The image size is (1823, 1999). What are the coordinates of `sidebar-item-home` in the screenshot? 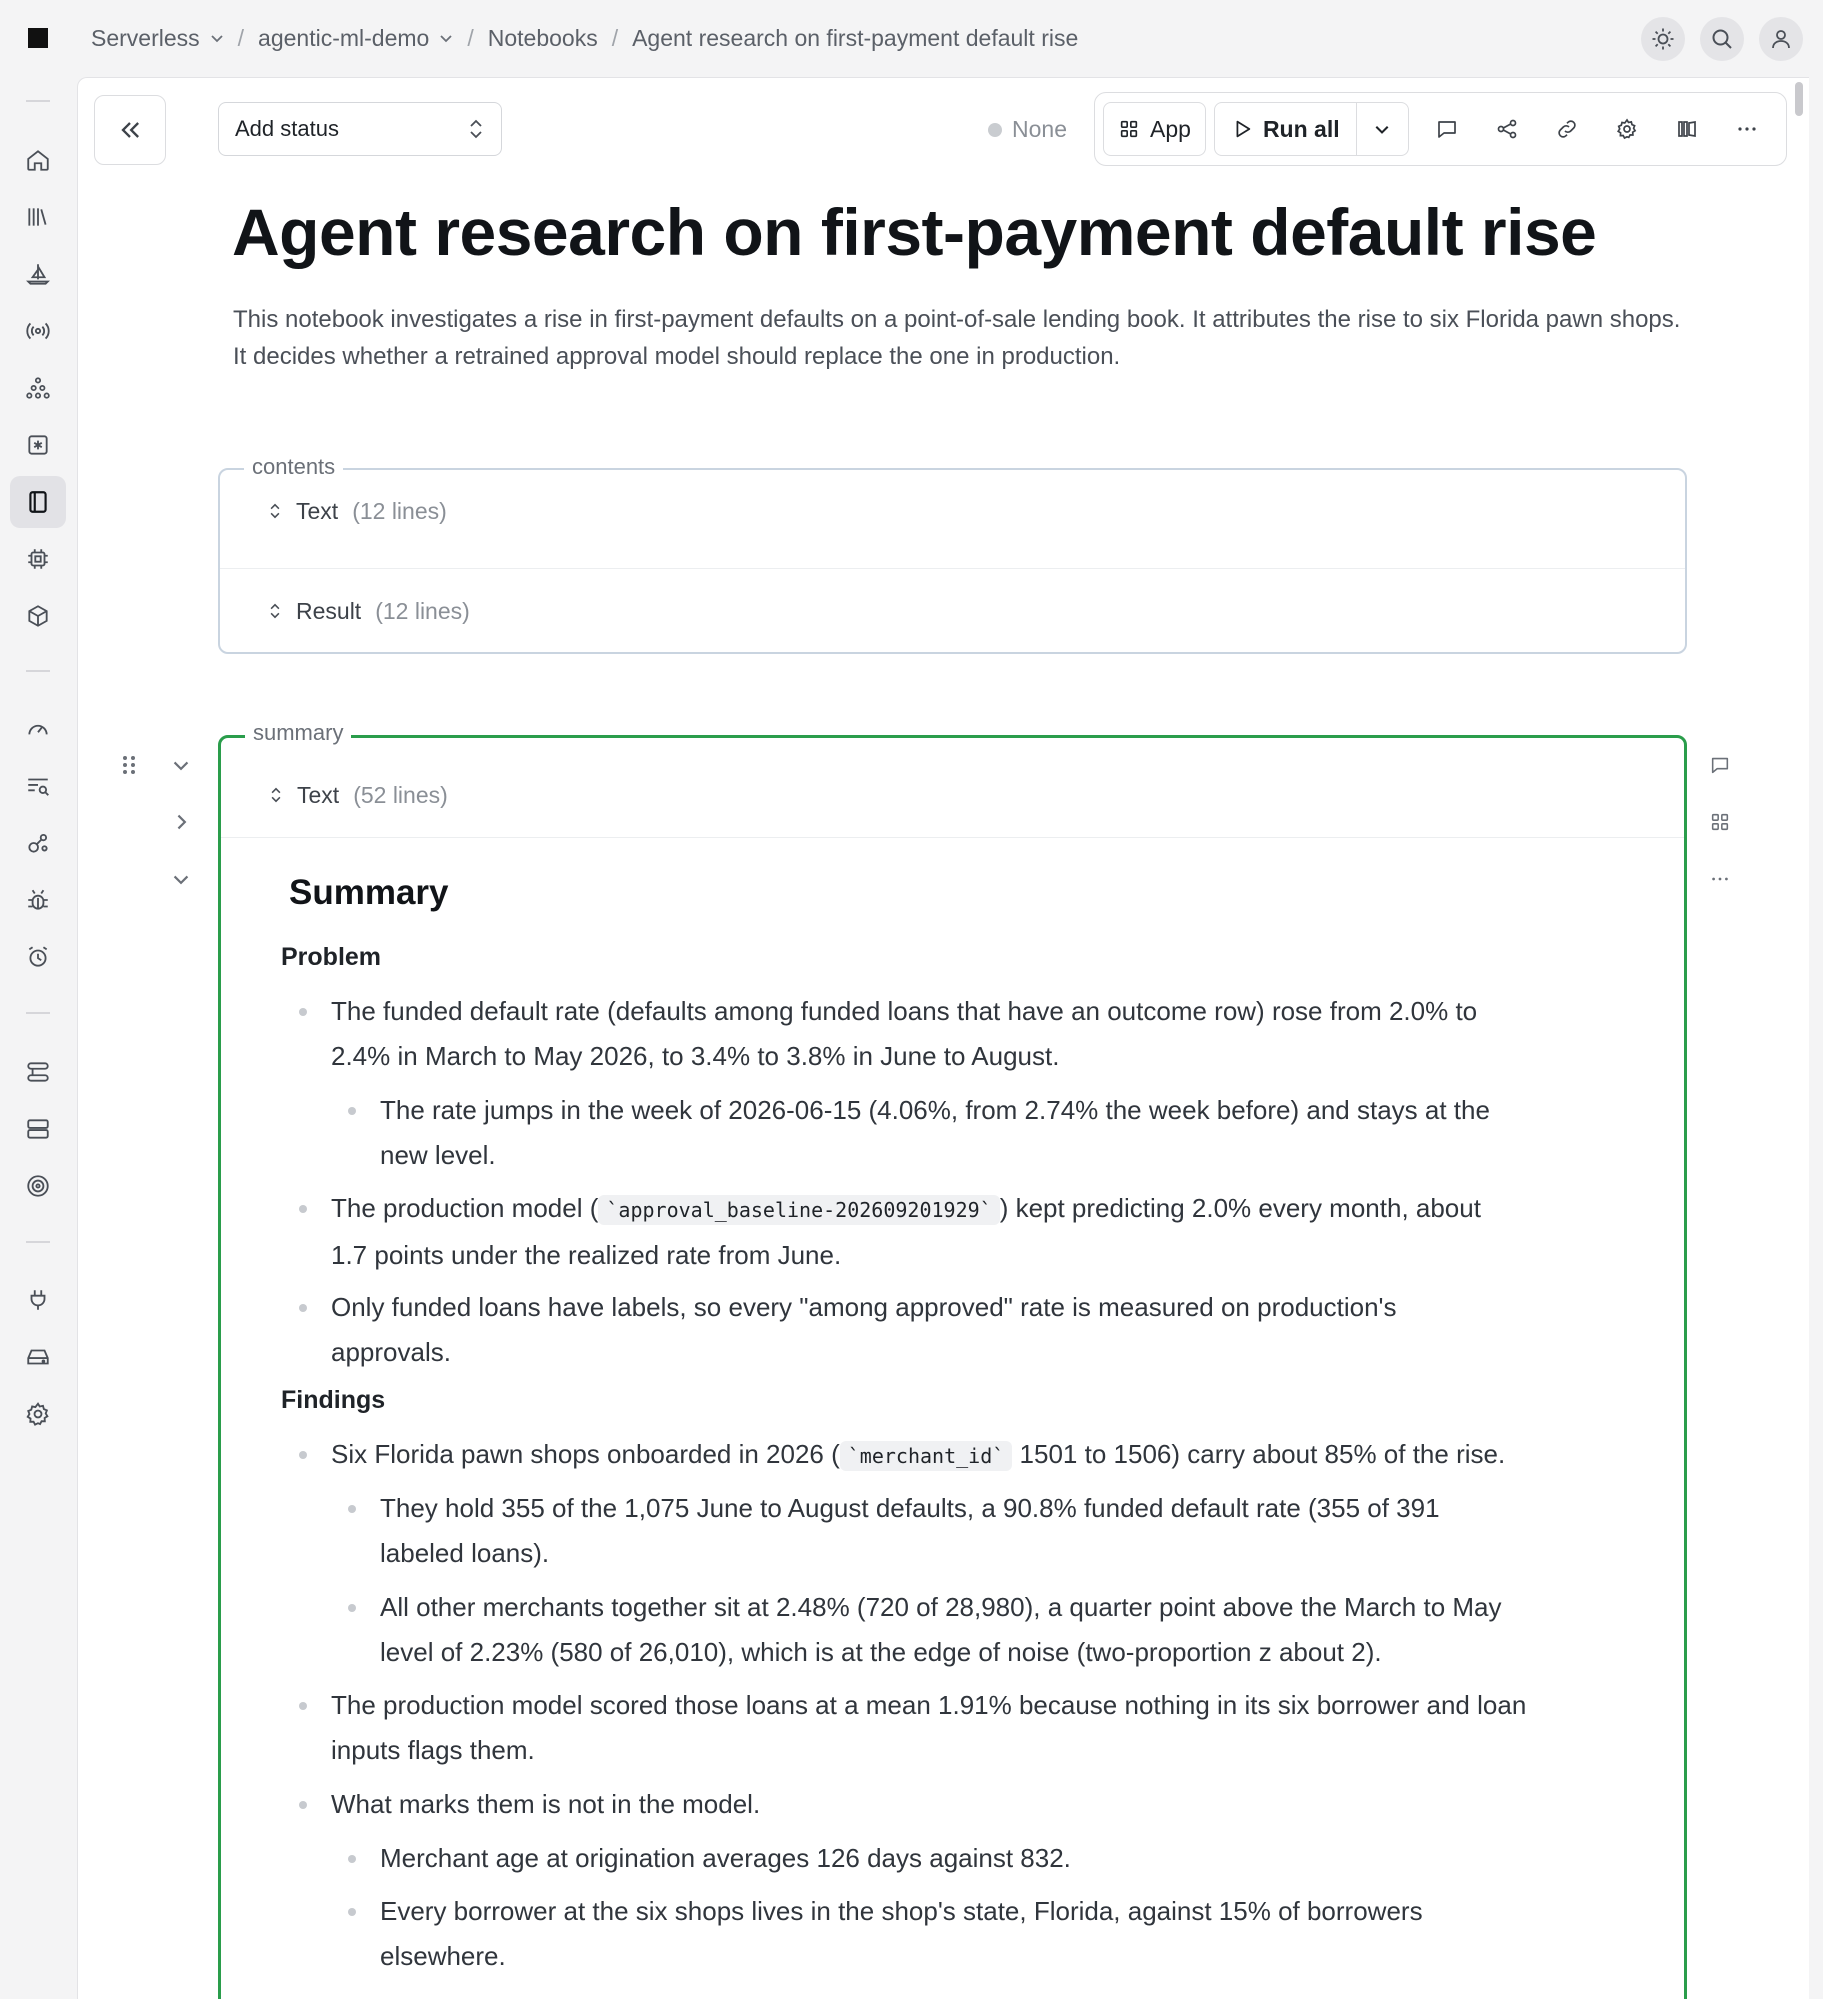 It's located at (38, 160).